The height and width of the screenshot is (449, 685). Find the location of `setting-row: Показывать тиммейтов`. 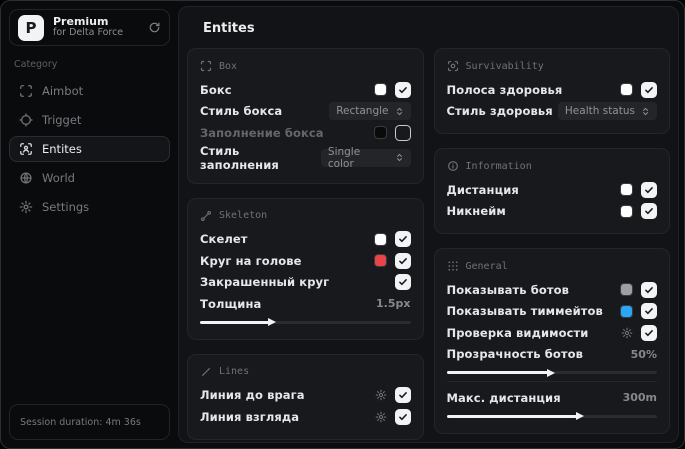

setting-row: Показывать тиммейтов is located at coordinates (551, 312).